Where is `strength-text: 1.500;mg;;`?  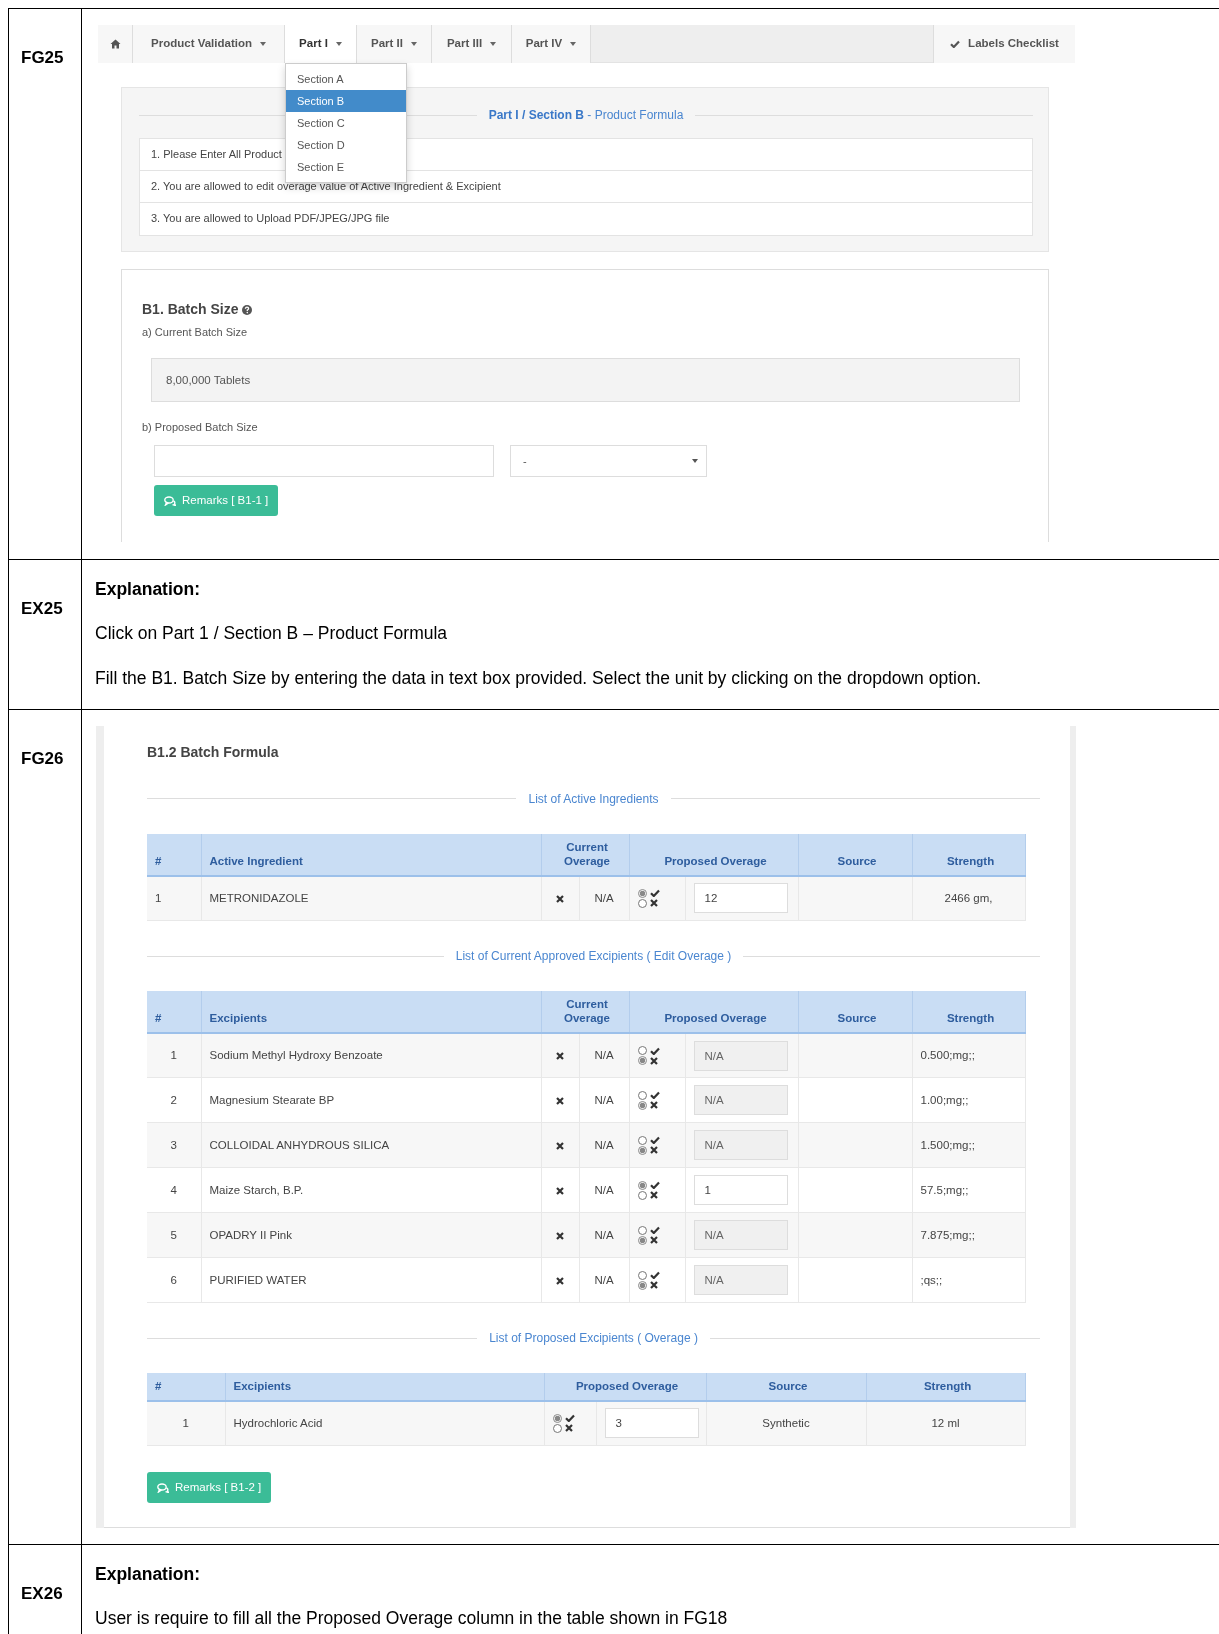
strength-text: 1.500;mg;; is located at coordinates (947, 1144).